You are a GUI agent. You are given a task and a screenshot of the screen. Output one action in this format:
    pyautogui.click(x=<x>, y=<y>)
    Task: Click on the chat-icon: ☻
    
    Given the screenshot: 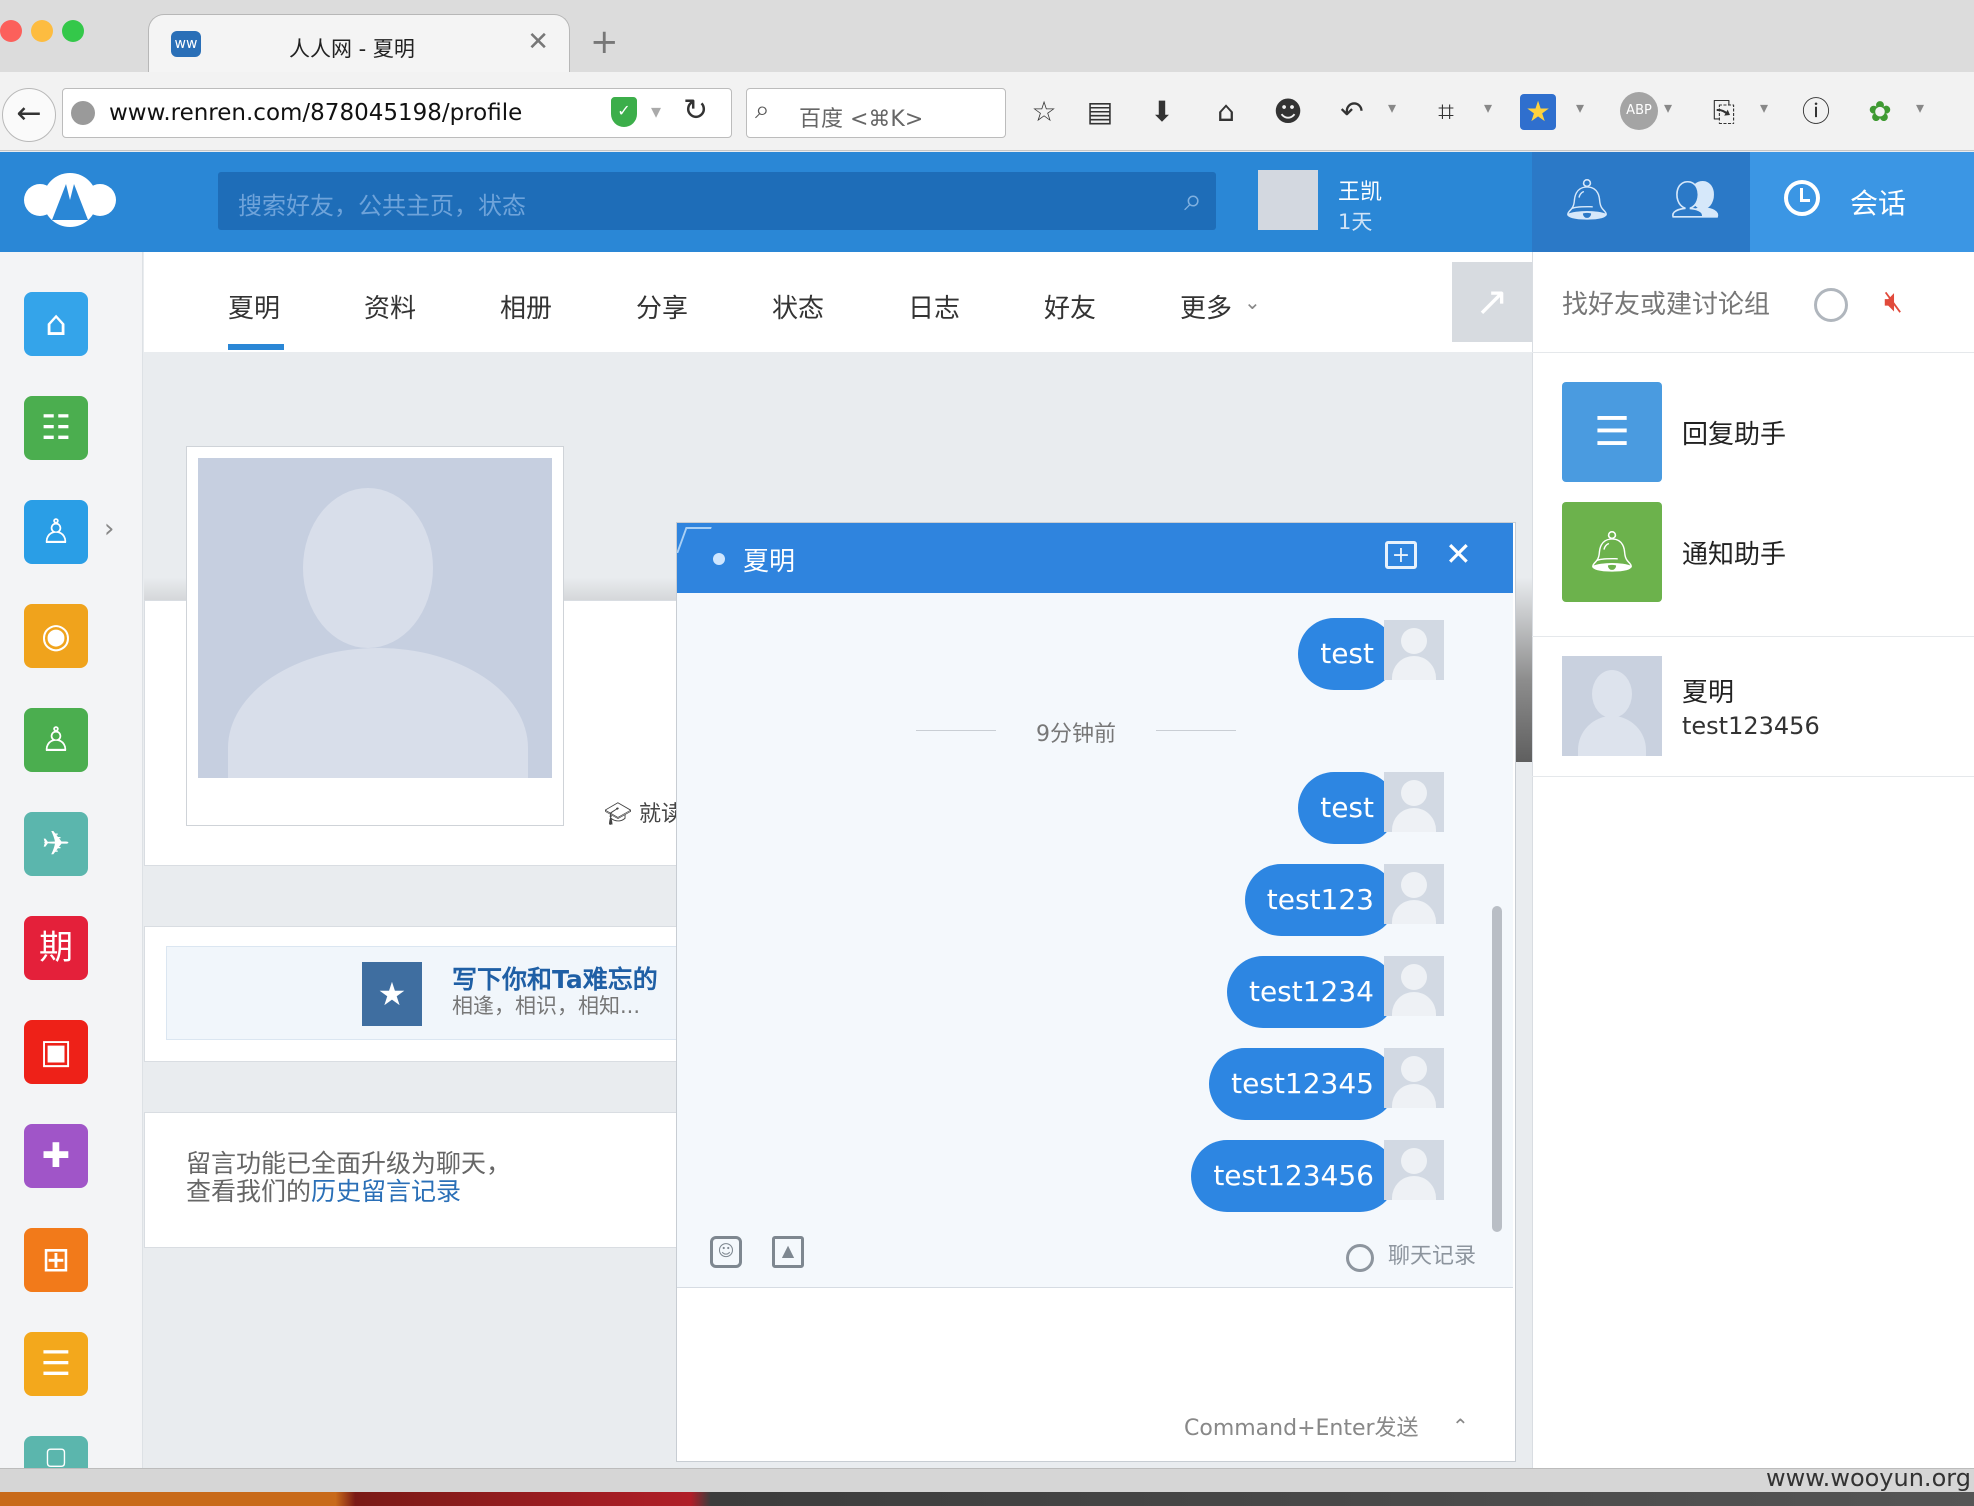 What is the action you would take?
    pyautogui.click(x=1288, y=112)
    